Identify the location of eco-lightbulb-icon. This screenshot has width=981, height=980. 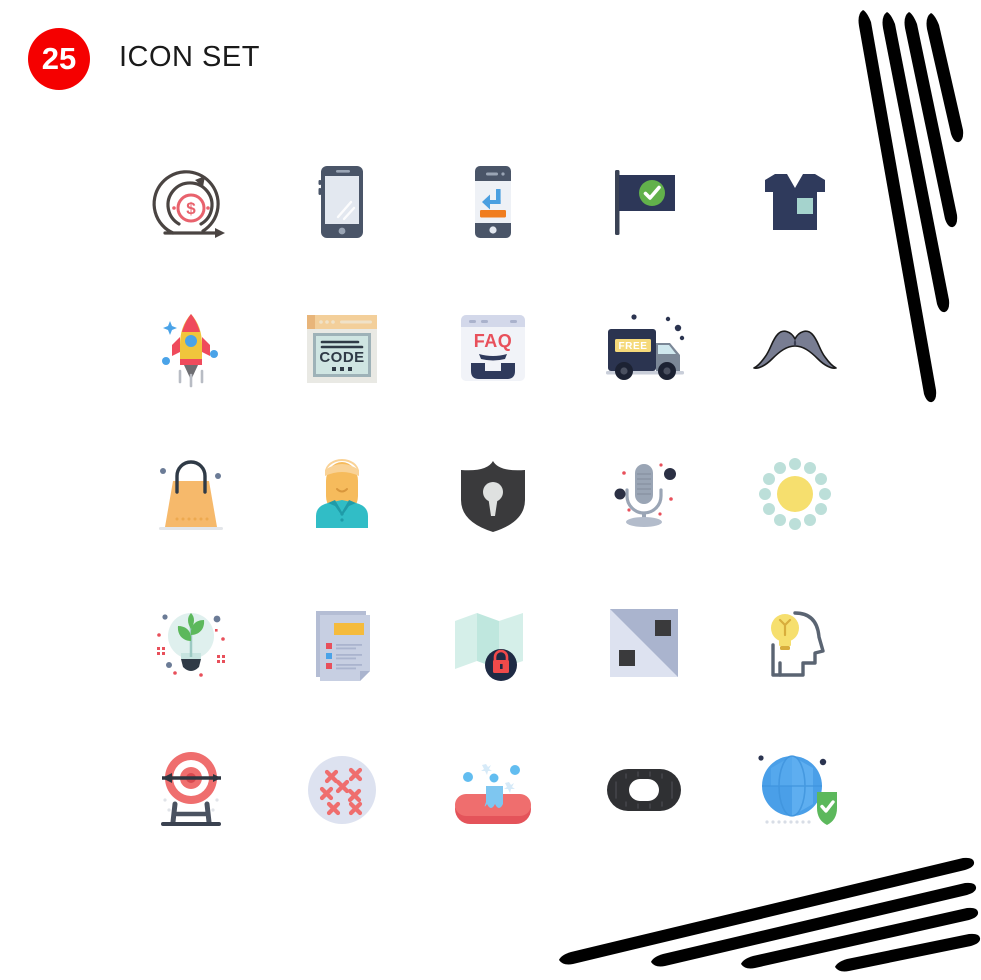
(190, 644).